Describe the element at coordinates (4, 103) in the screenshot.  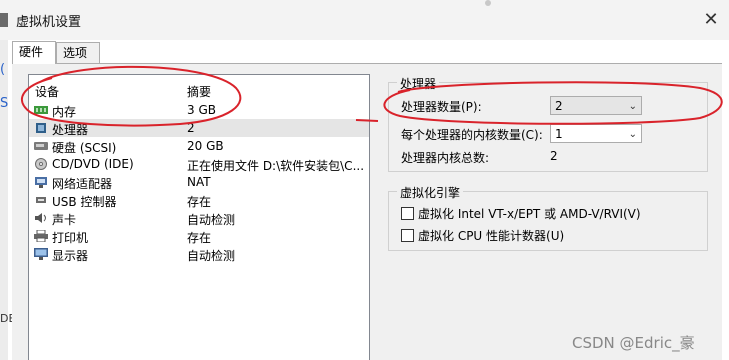
I see `edge-glyph: S` at that location.